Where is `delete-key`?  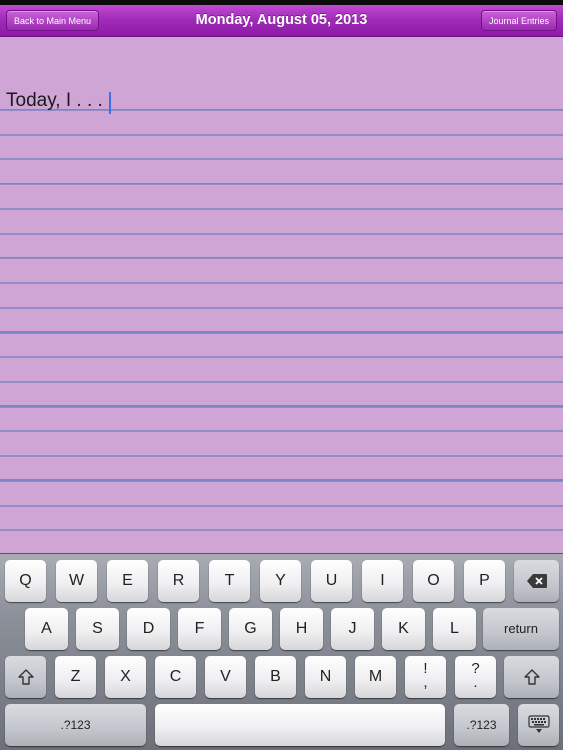
delete-key is located at coordinates (536, 581).